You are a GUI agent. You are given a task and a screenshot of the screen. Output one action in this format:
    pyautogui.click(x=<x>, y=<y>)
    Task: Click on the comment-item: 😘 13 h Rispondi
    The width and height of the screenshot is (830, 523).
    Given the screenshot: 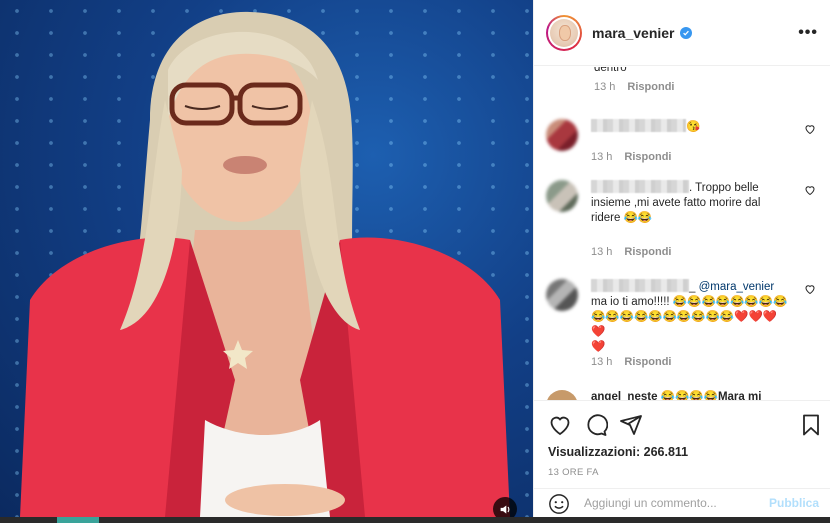 What is the action you would take?
    pyautogui.click(x=681, y=144)
    